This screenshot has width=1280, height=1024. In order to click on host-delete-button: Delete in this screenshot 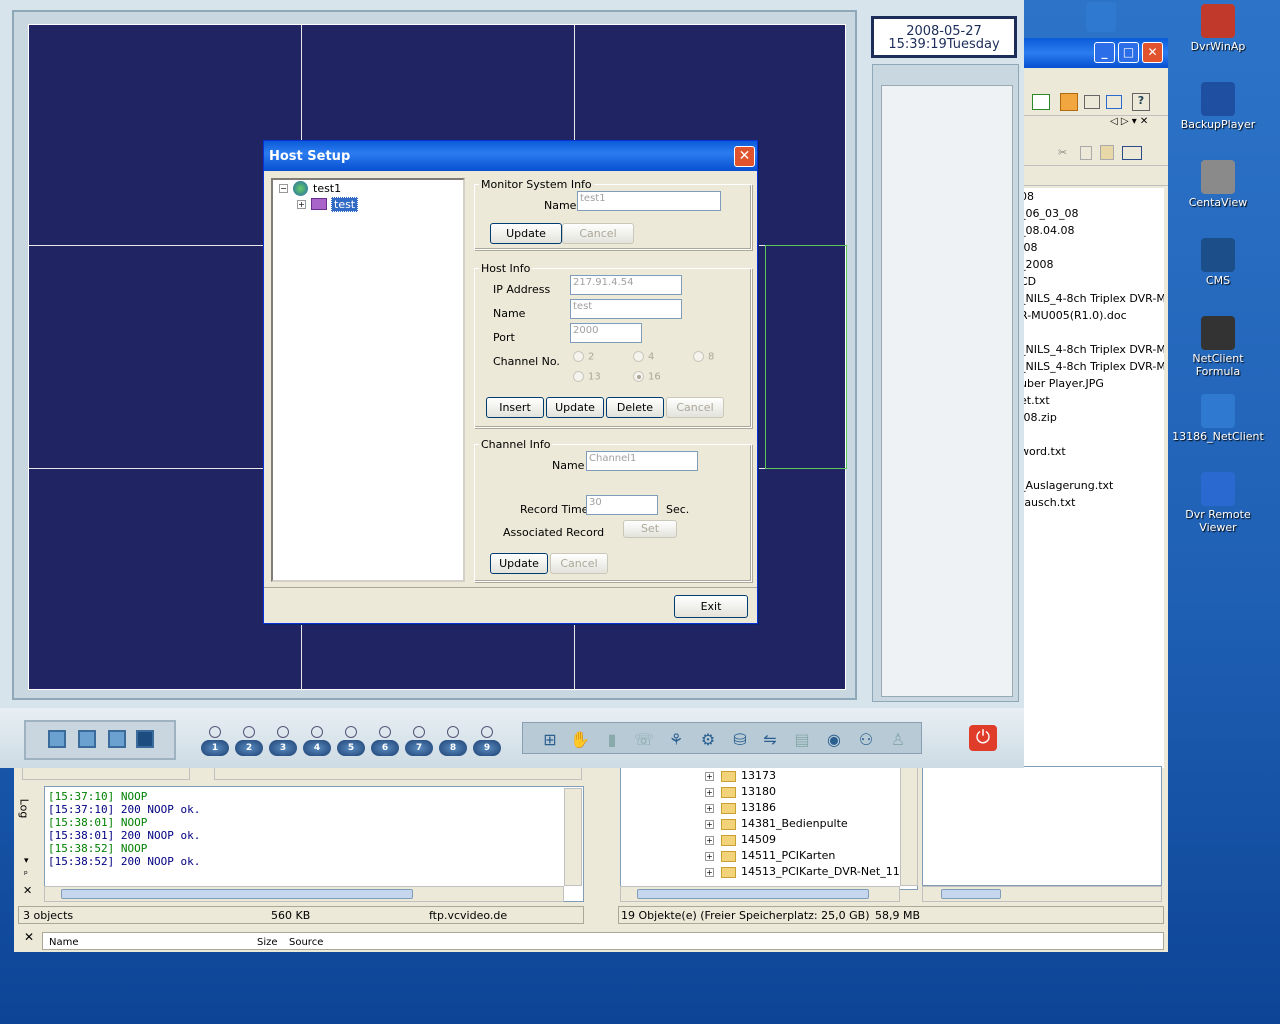, I will do `click(635, 407)`.